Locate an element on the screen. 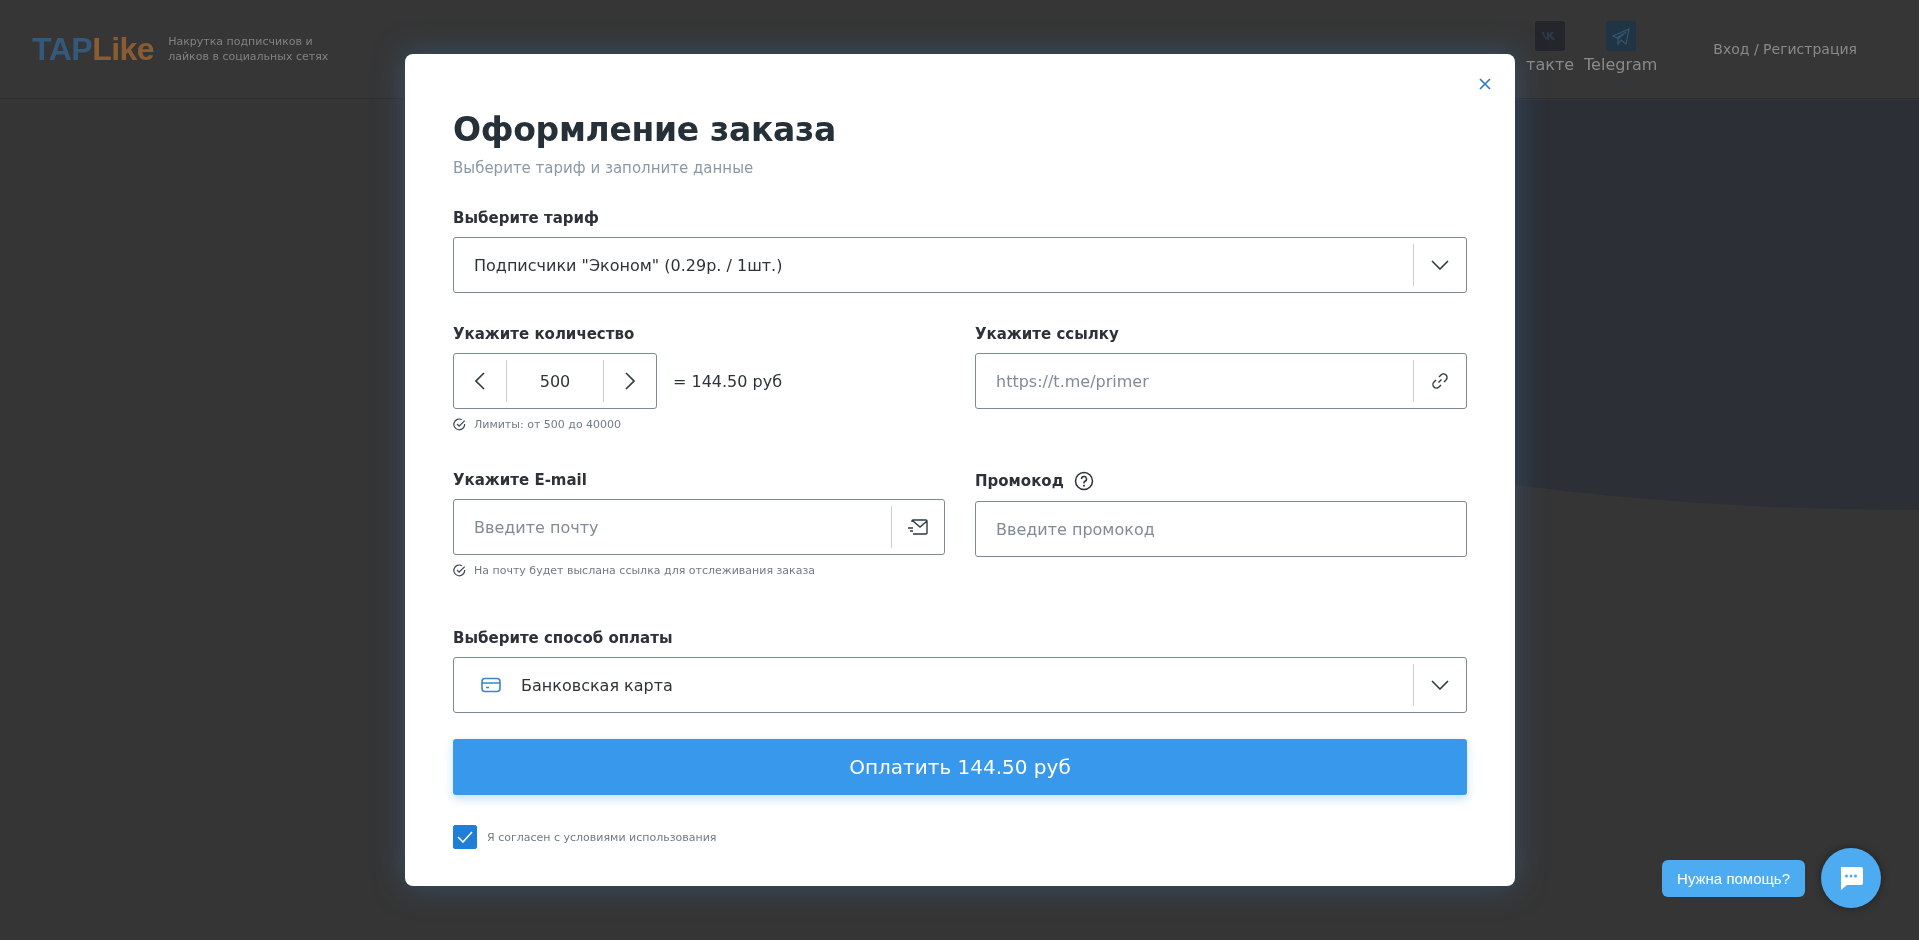 This screenshot has width=1919, height=940. pay-button: Оплатить 144.50 руб is located at coordinates (960, 767).